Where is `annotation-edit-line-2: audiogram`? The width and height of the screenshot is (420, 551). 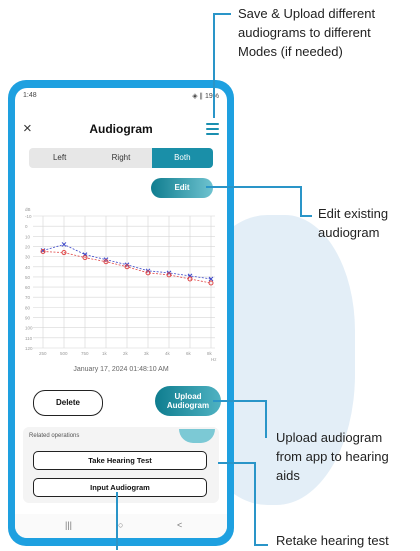 annotation-edit-line-2: audiogram is located at coordinates (349, 232).